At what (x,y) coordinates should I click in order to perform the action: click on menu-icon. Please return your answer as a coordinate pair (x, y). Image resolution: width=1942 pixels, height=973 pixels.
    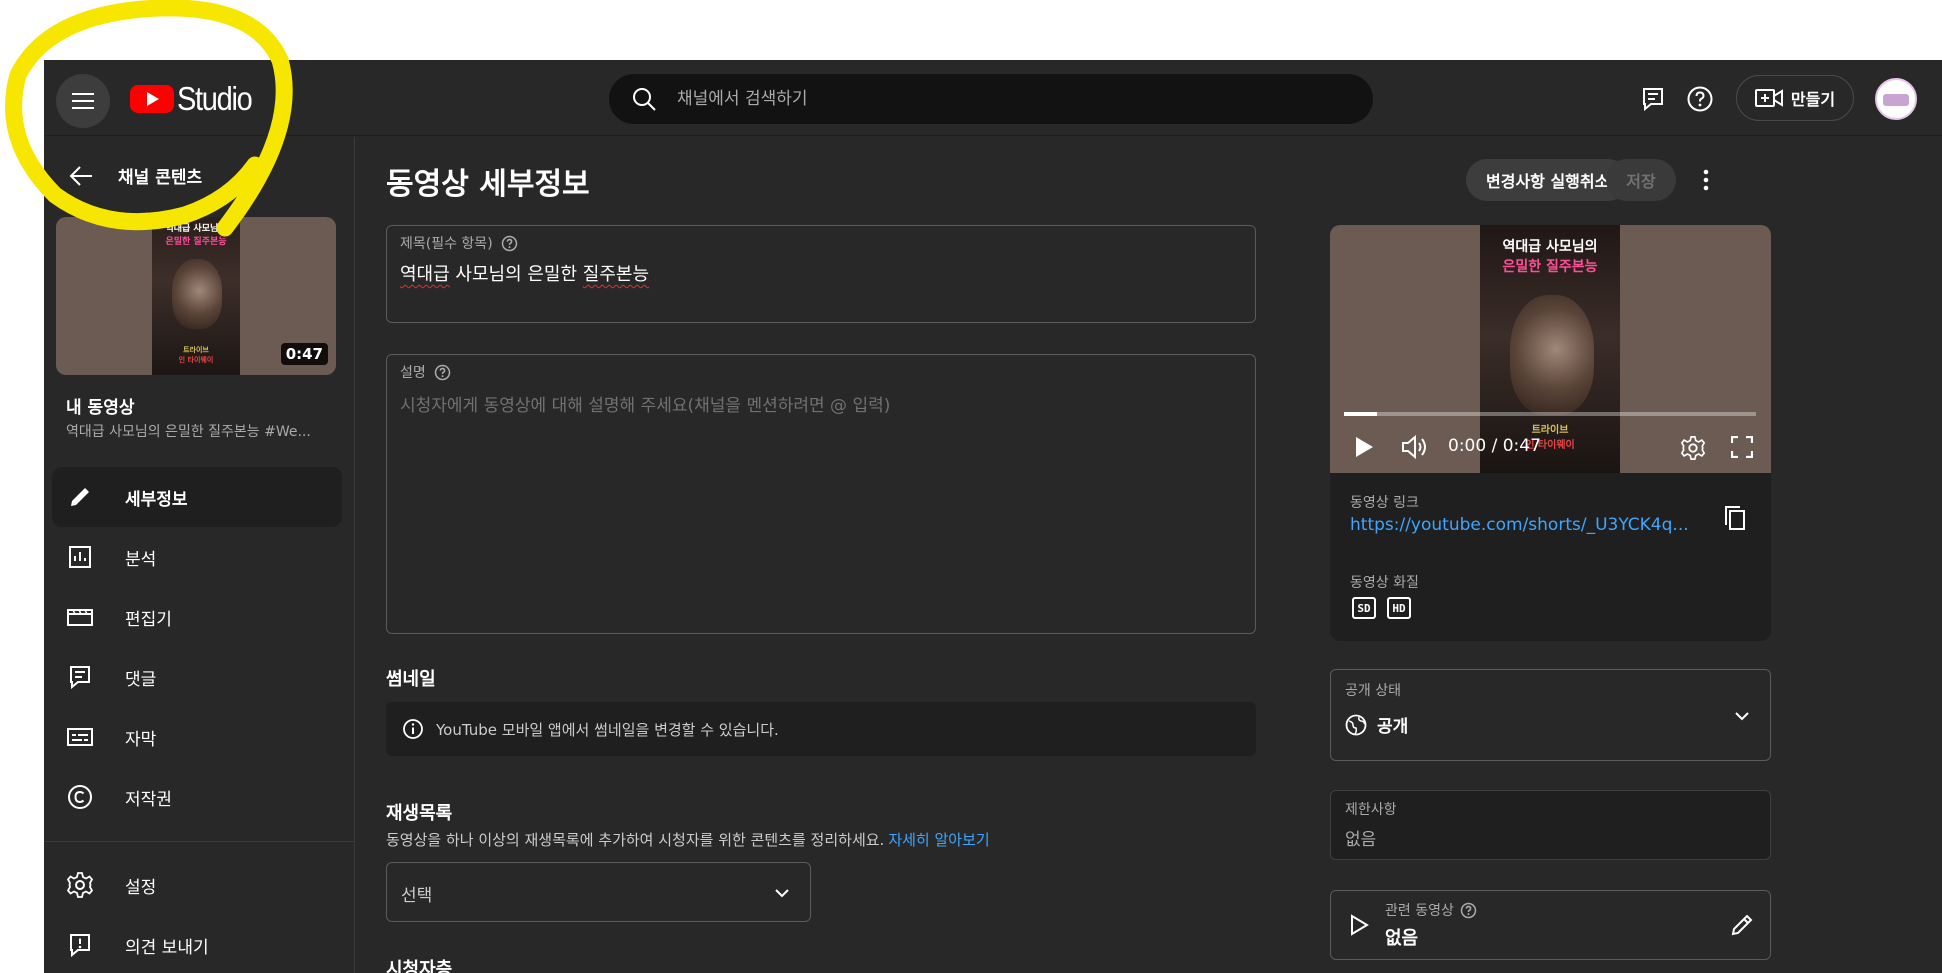
    Looking at the image, I should click on (83, 101).